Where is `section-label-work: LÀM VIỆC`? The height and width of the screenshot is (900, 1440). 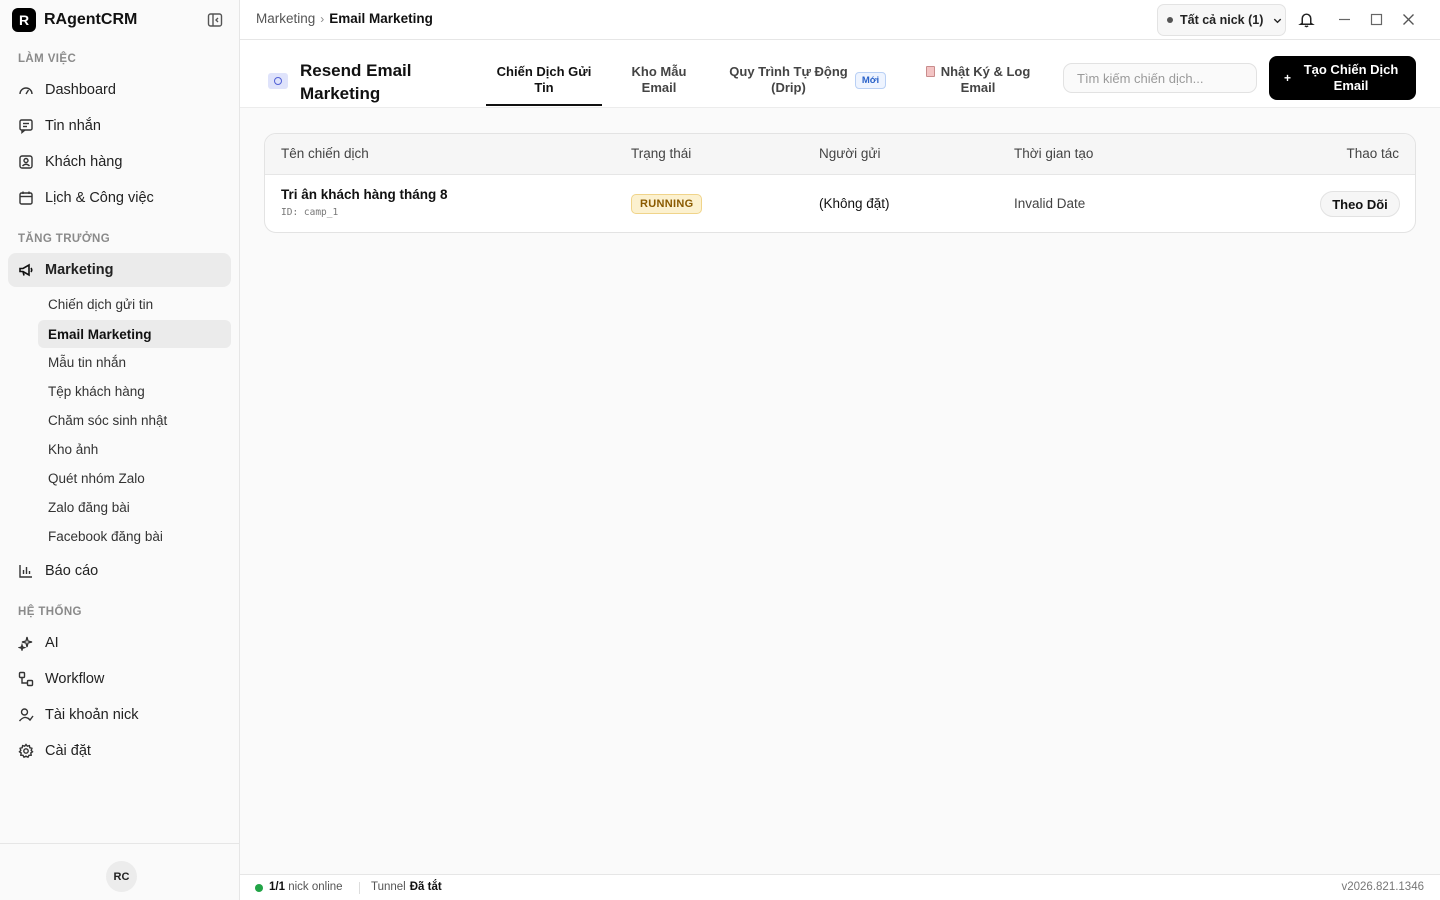 section-label-work: LÀM VIỆC is located at coordinates (47, 59).